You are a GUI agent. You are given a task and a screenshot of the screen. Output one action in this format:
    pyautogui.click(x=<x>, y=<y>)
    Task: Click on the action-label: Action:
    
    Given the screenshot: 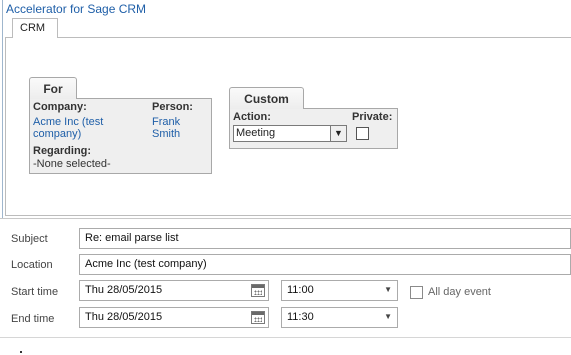 What is the action you would take?
    pyautogui.click(x=252, y=117)
    